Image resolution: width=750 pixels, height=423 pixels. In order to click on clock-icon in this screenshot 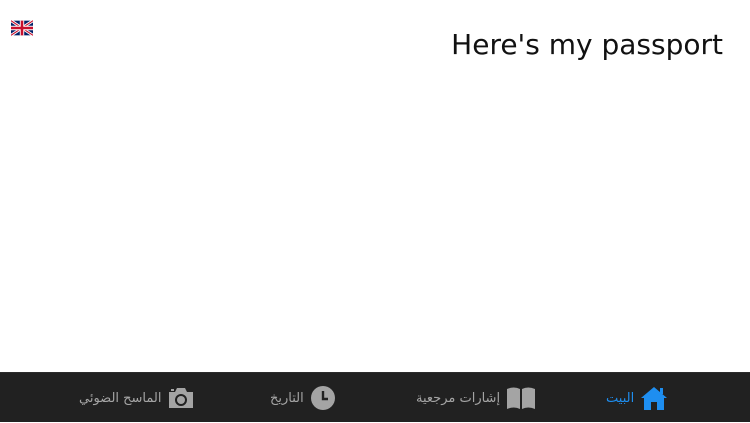, I will do `click(323, 398)`.